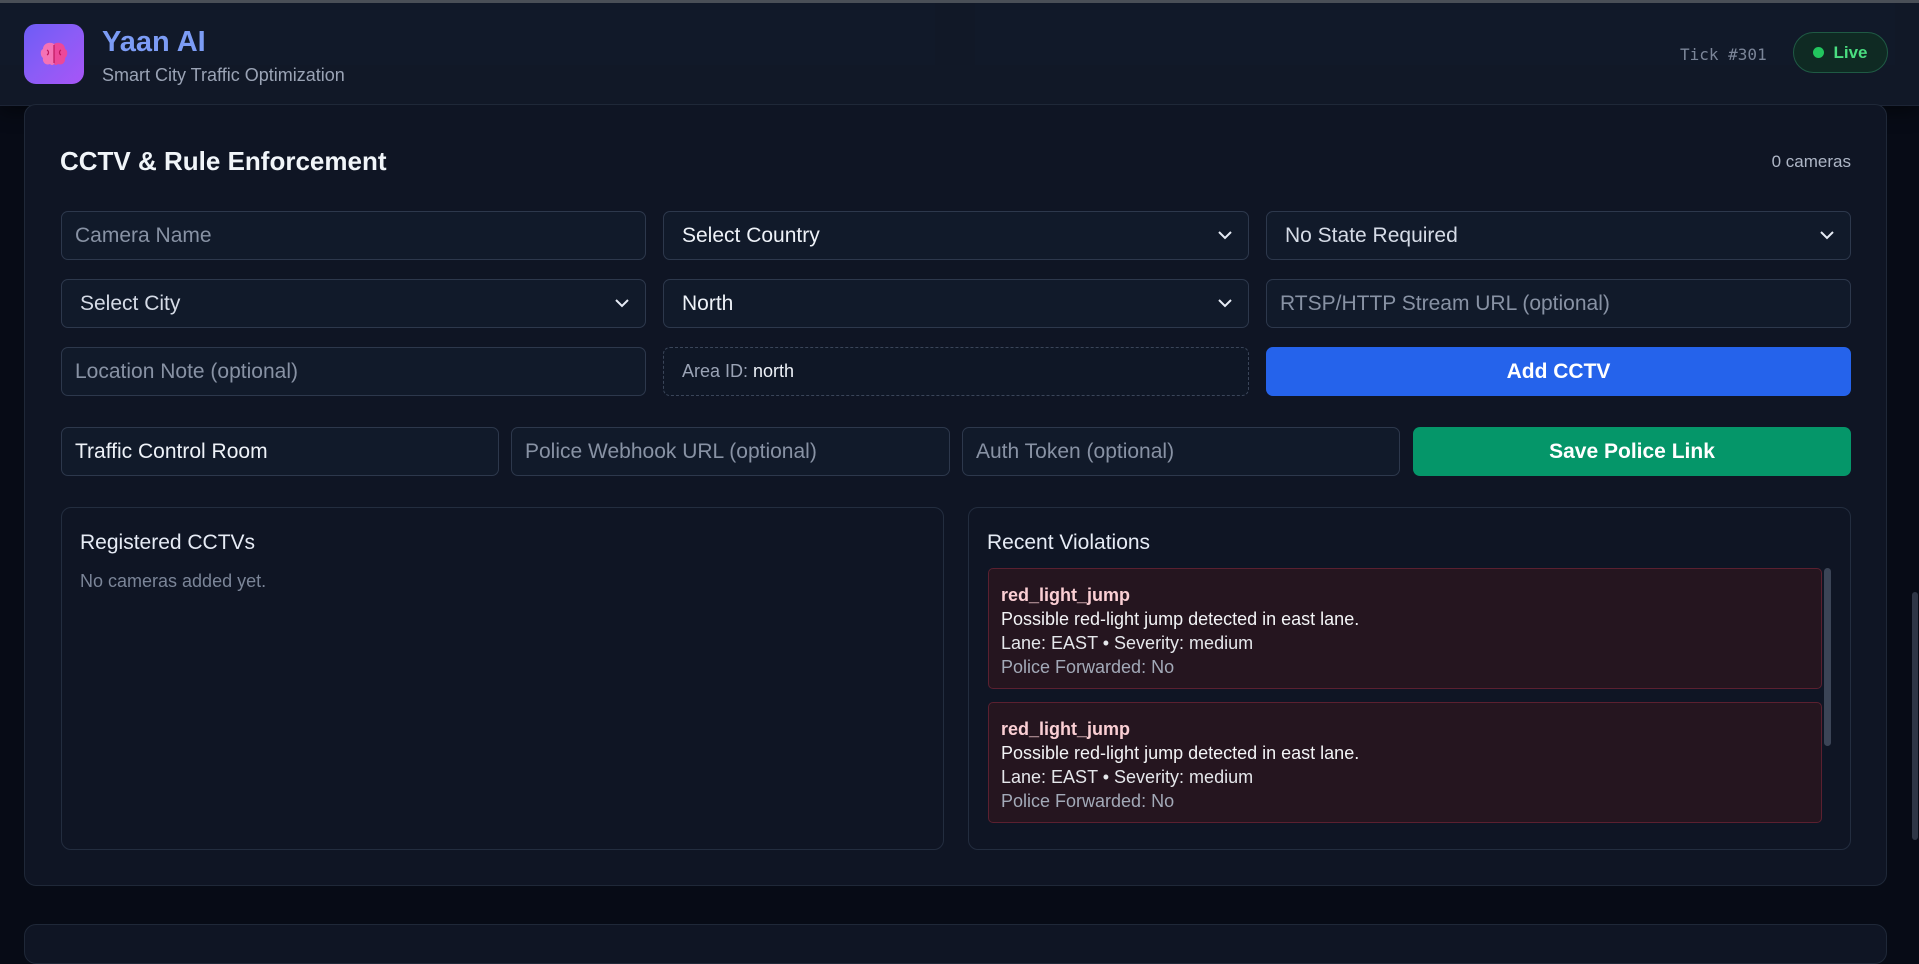  I want to click on auth-token-input: Auth Token (optional), so click(1181, 451).